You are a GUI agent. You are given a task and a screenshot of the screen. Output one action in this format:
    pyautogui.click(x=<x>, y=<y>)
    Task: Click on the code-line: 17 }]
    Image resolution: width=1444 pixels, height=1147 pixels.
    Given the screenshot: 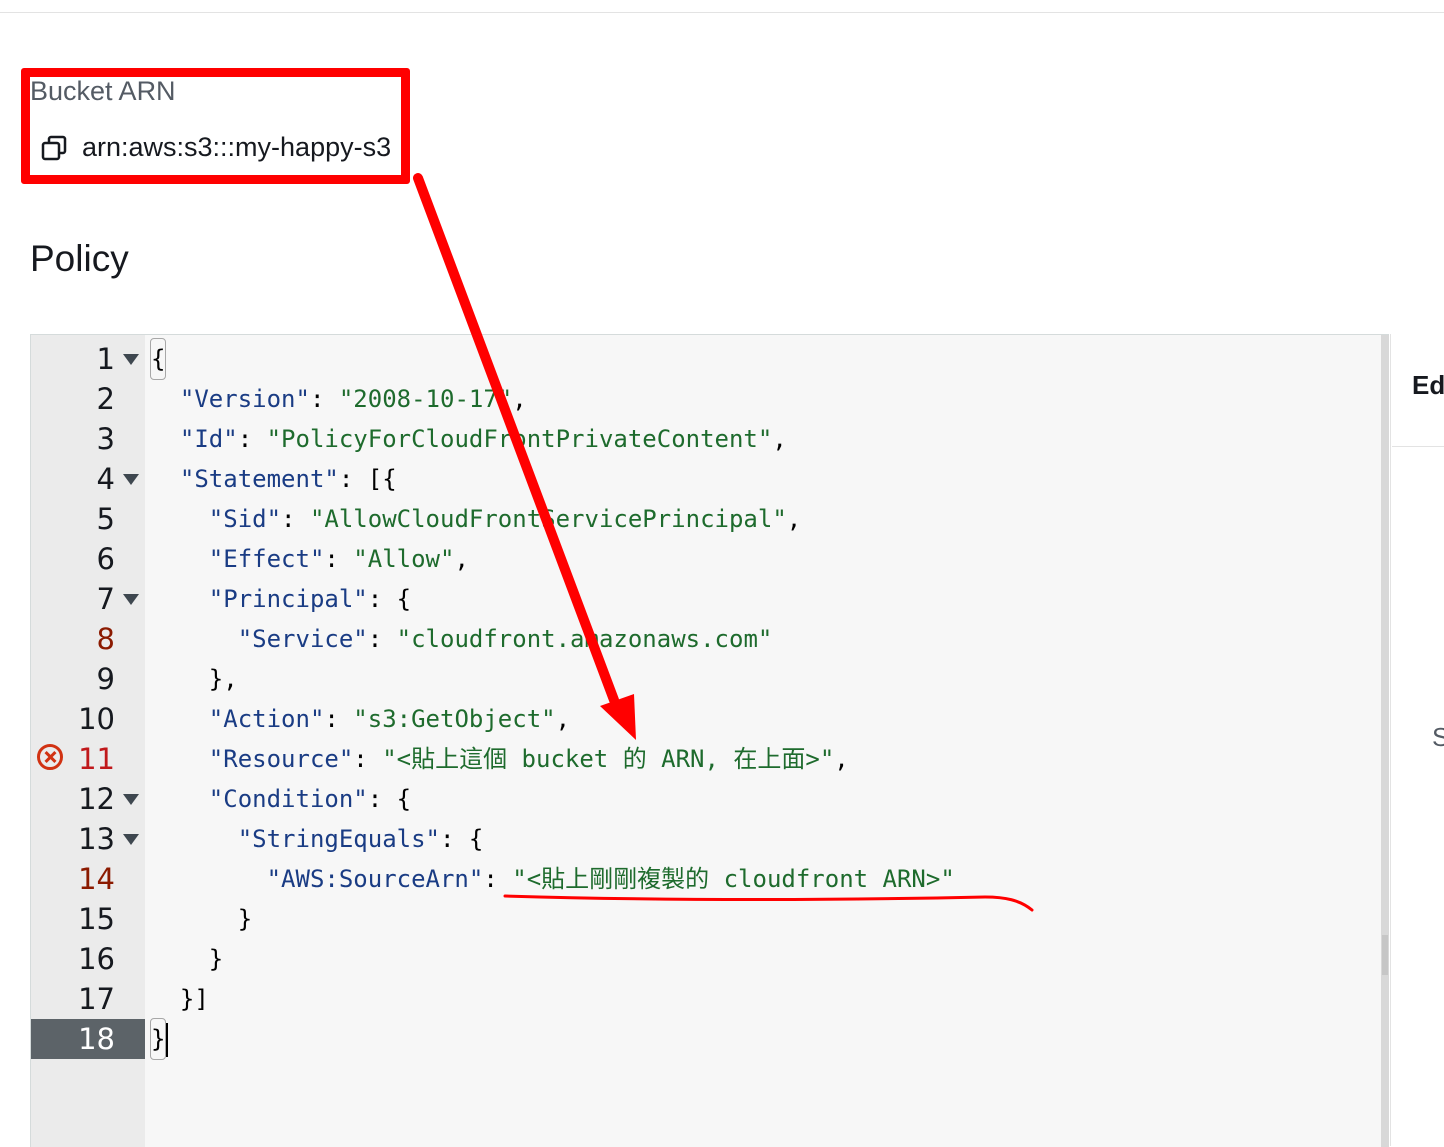 What is the action you would take?
    pyautogui.click(x=706, y=999)
    